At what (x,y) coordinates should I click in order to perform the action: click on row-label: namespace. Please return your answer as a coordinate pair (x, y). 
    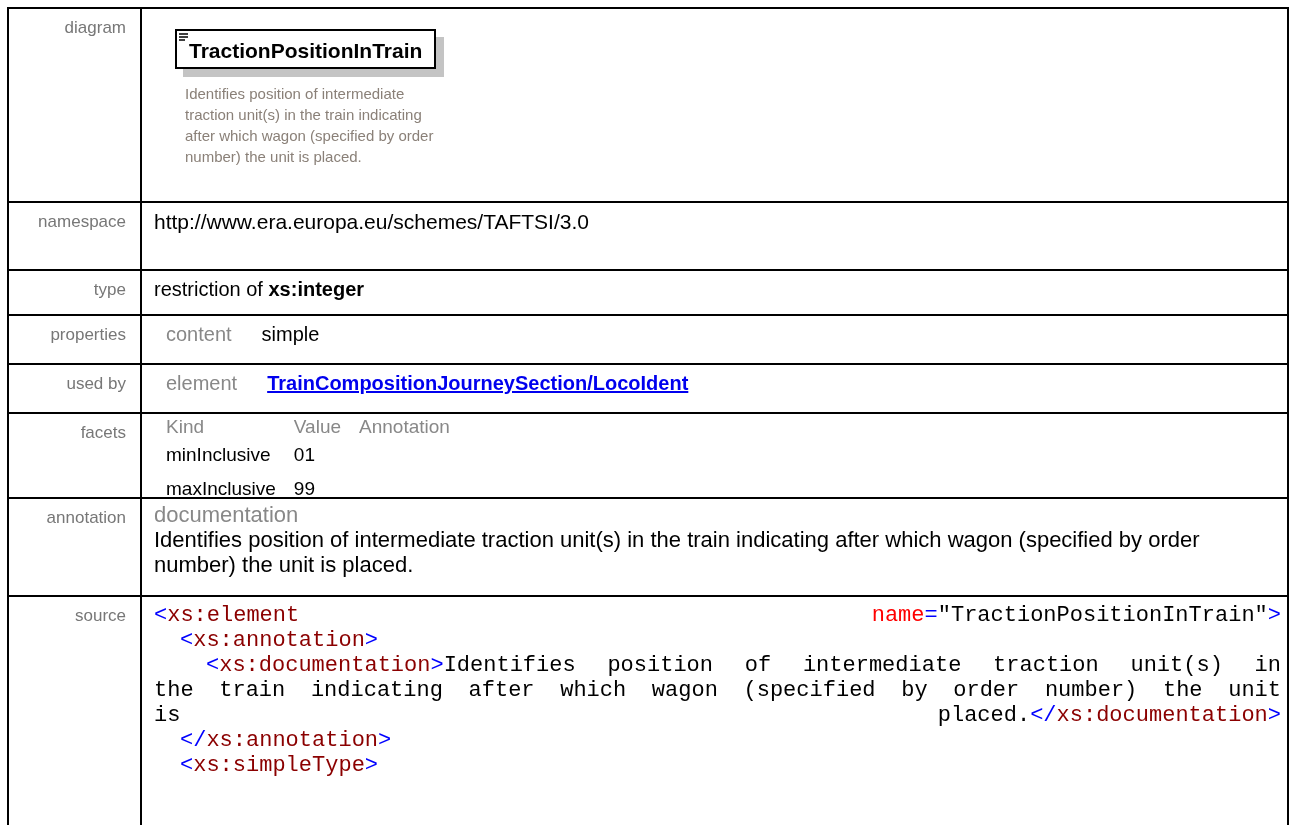
    Looking at the image, I should click on (82, 221).